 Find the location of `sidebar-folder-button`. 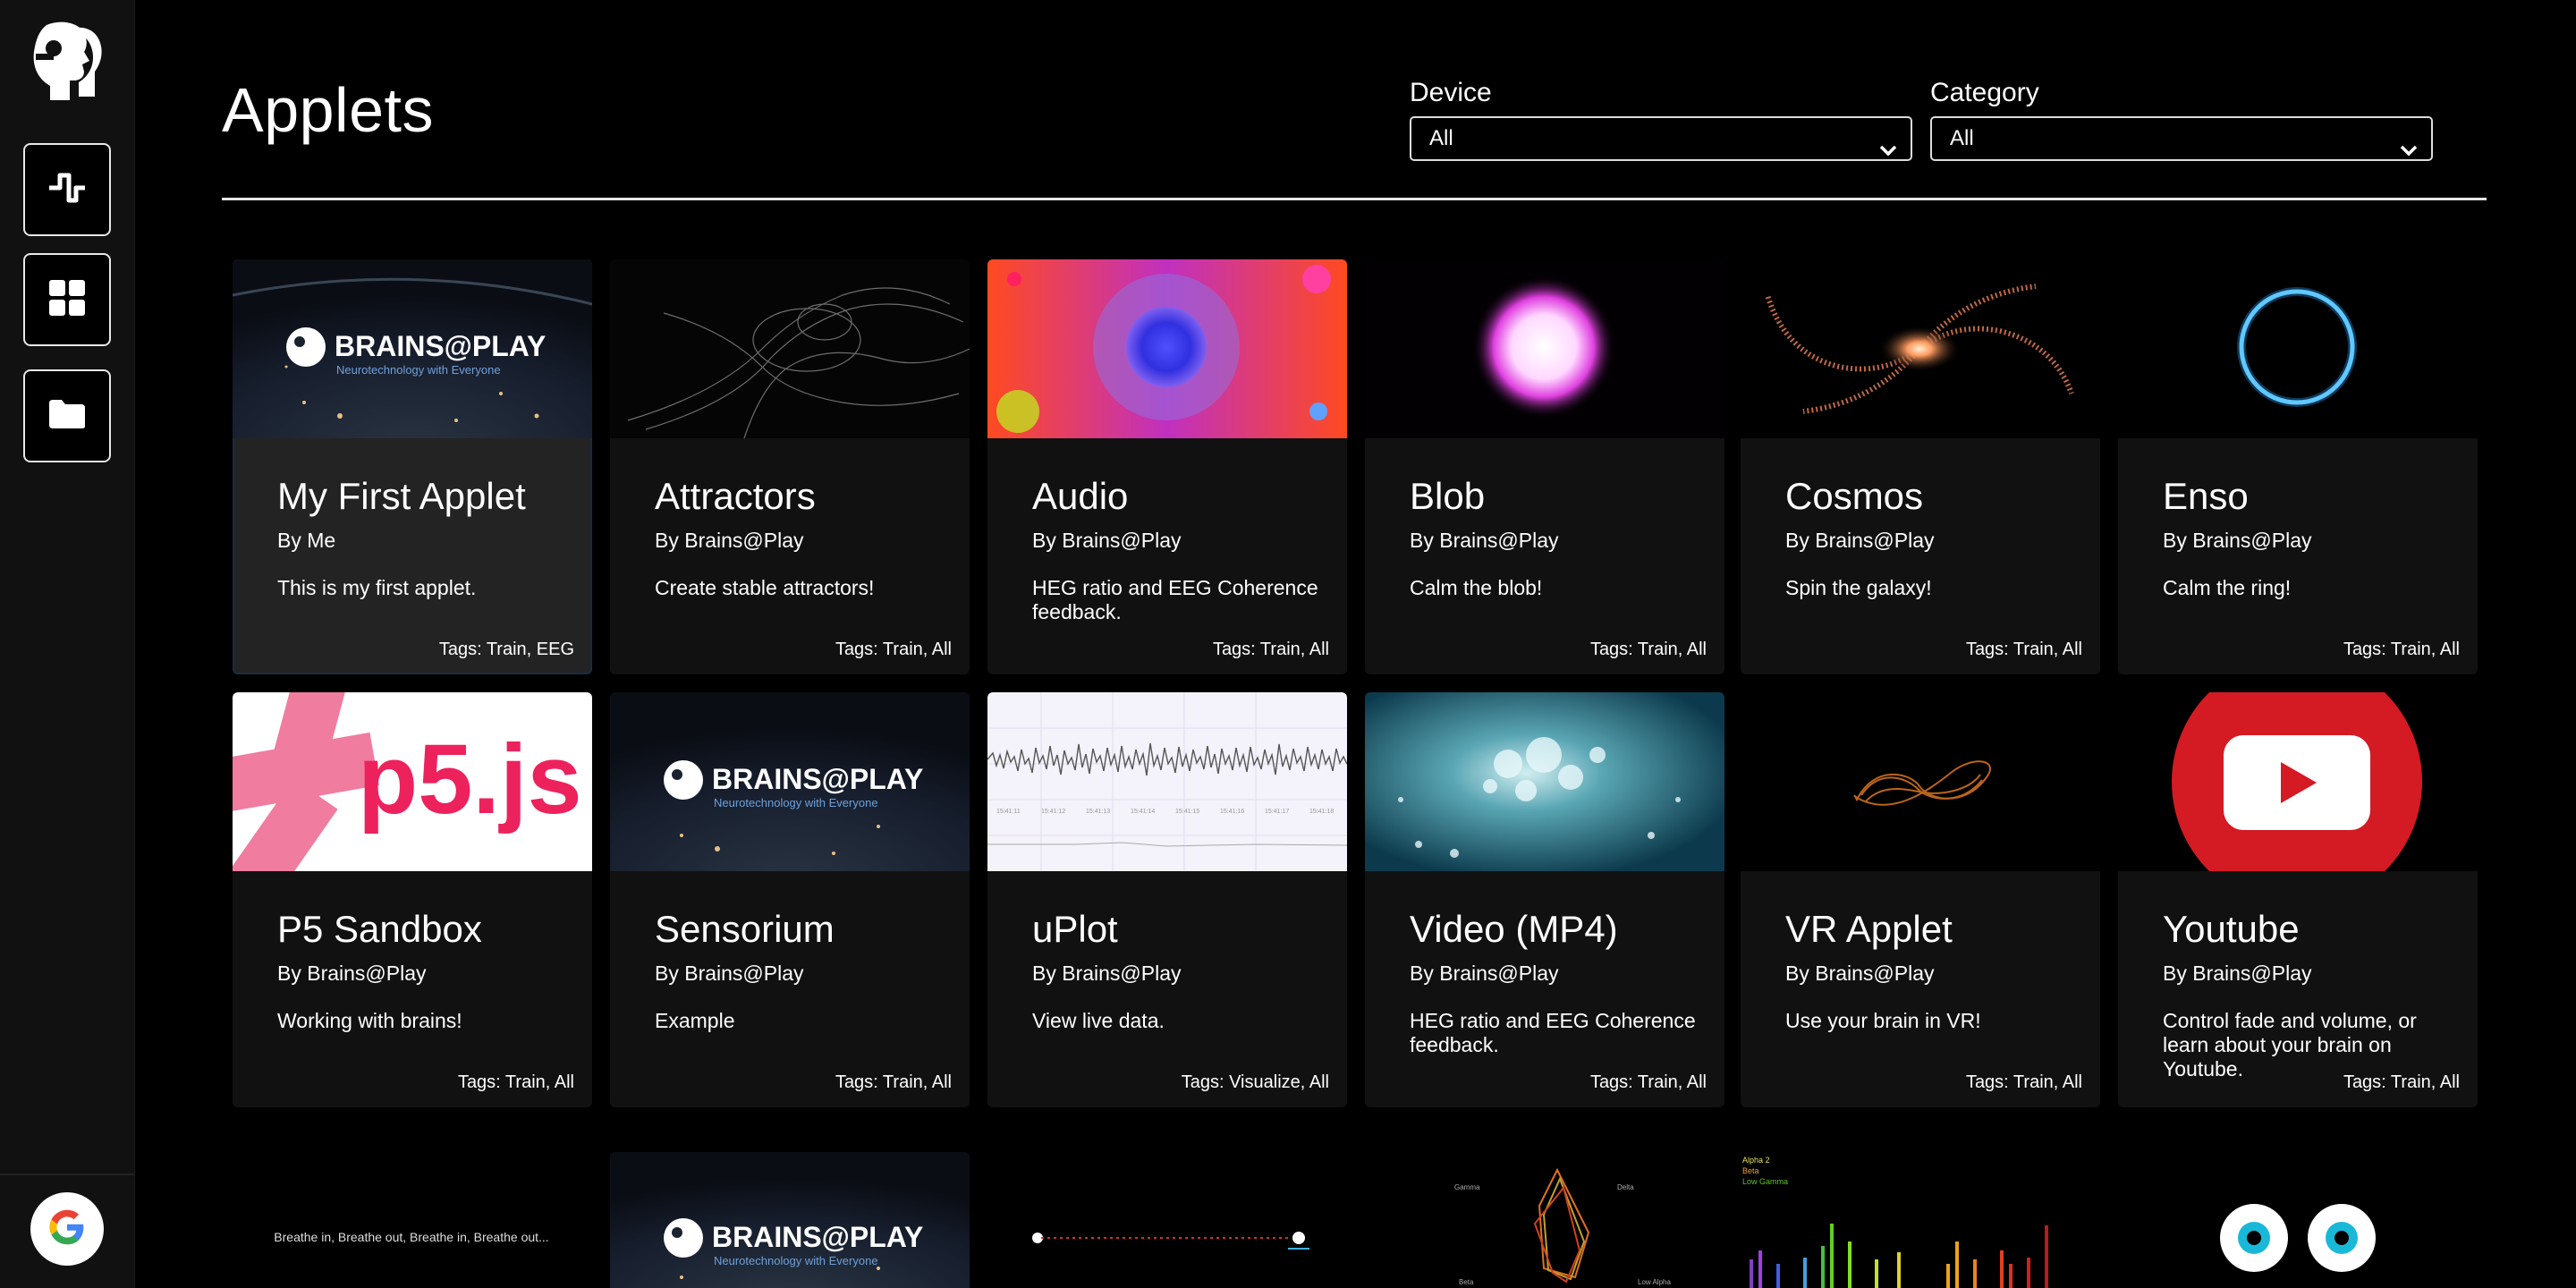

sidebar-folder-button is located at coordinates (67, 415).